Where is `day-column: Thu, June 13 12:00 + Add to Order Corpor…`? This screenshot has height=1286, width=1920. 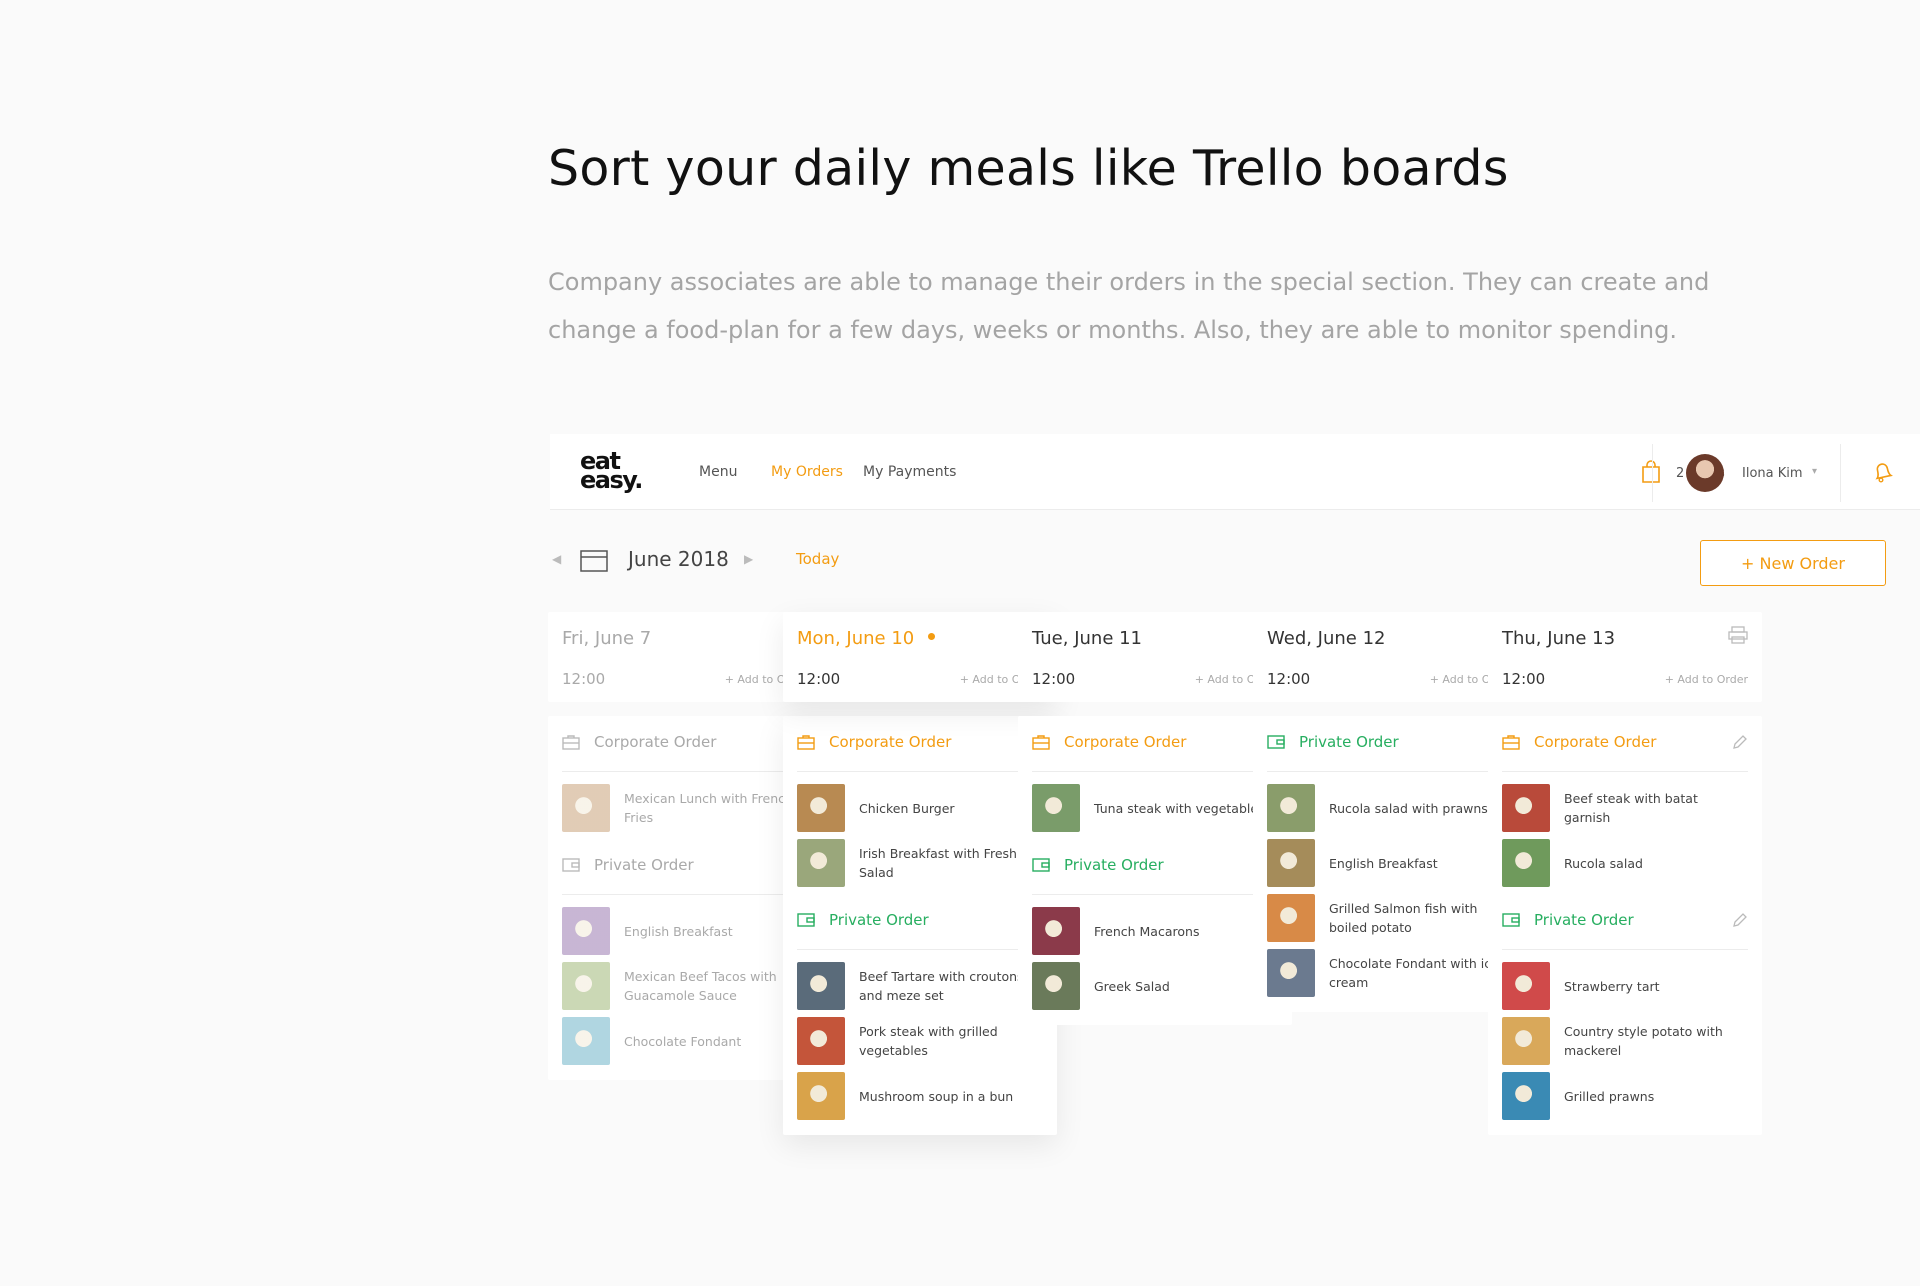 day-column: Thu, June 13 12:00 + Add to Order Corpor… is located at coordinates (1625, 873).